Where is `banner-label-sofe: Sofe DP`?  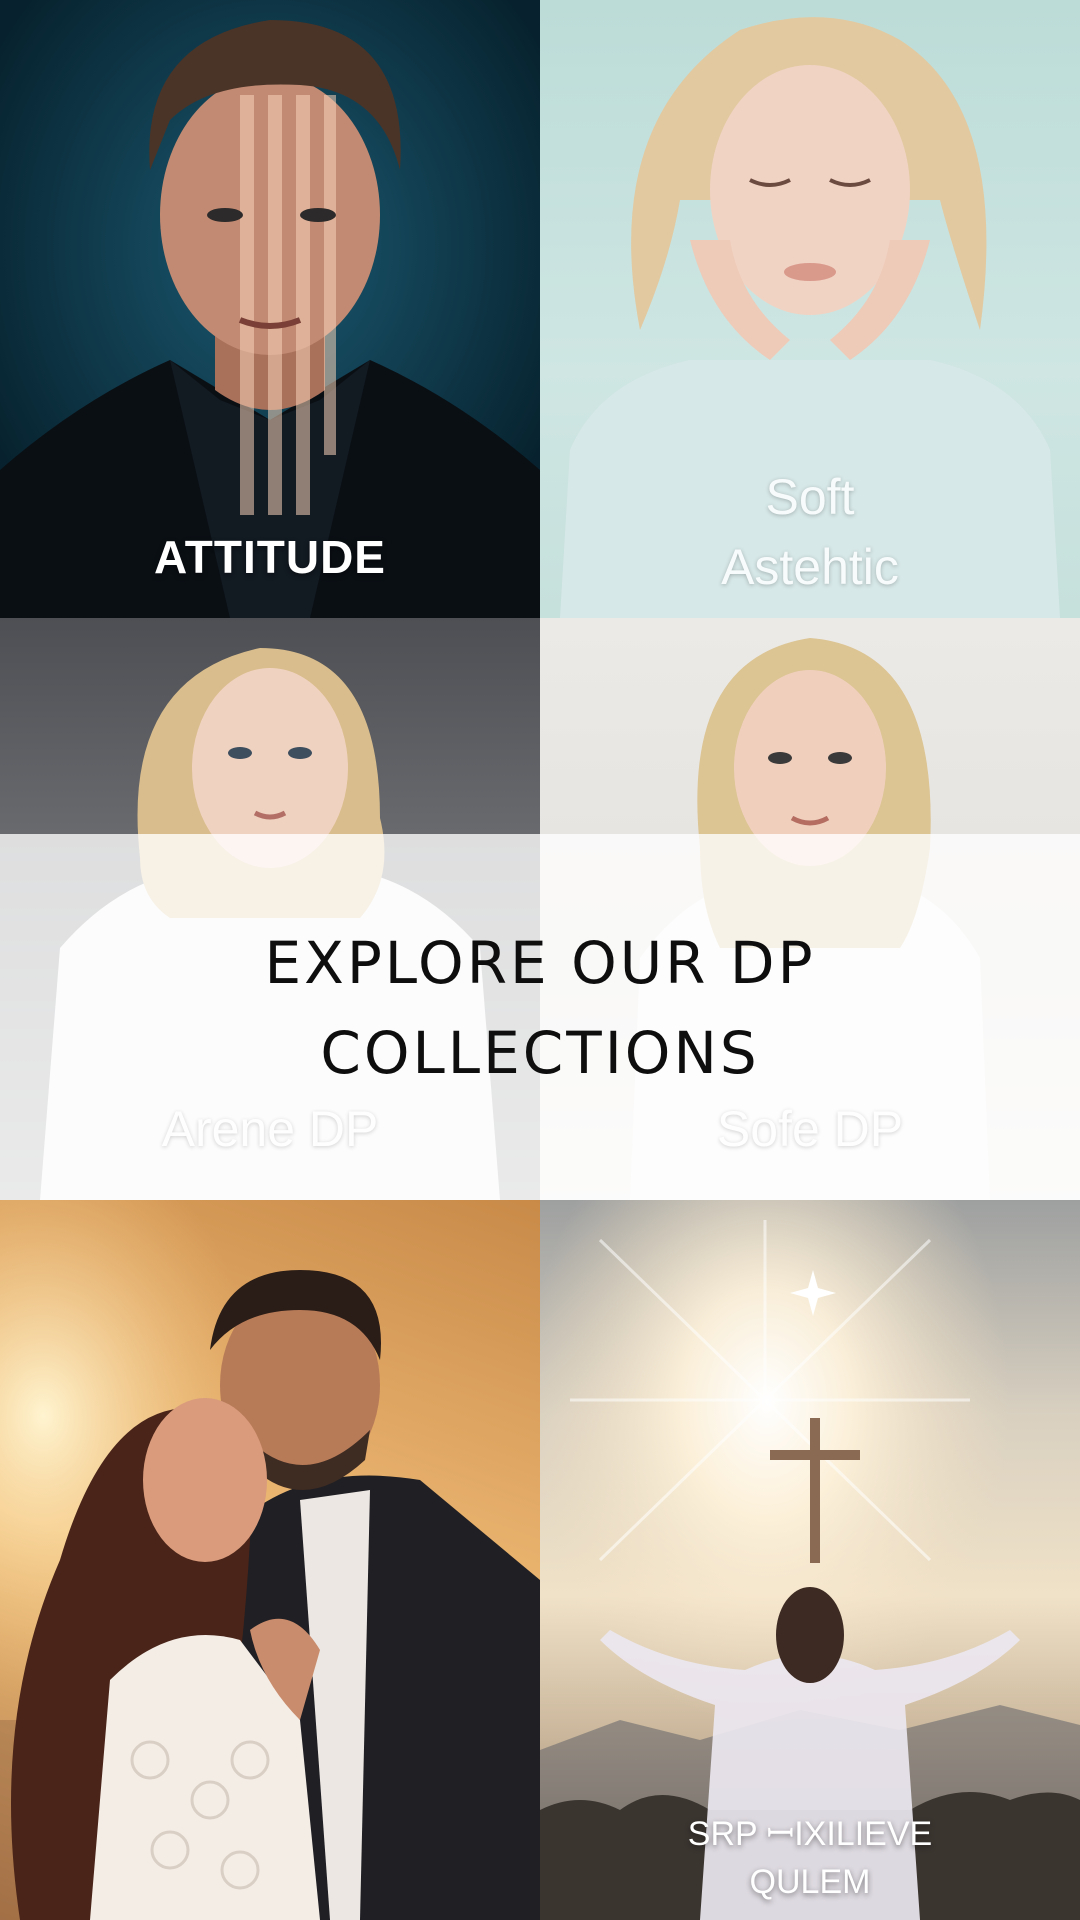
banner-label-sofe: Sofe DP is located at coordinates (810, 1129).